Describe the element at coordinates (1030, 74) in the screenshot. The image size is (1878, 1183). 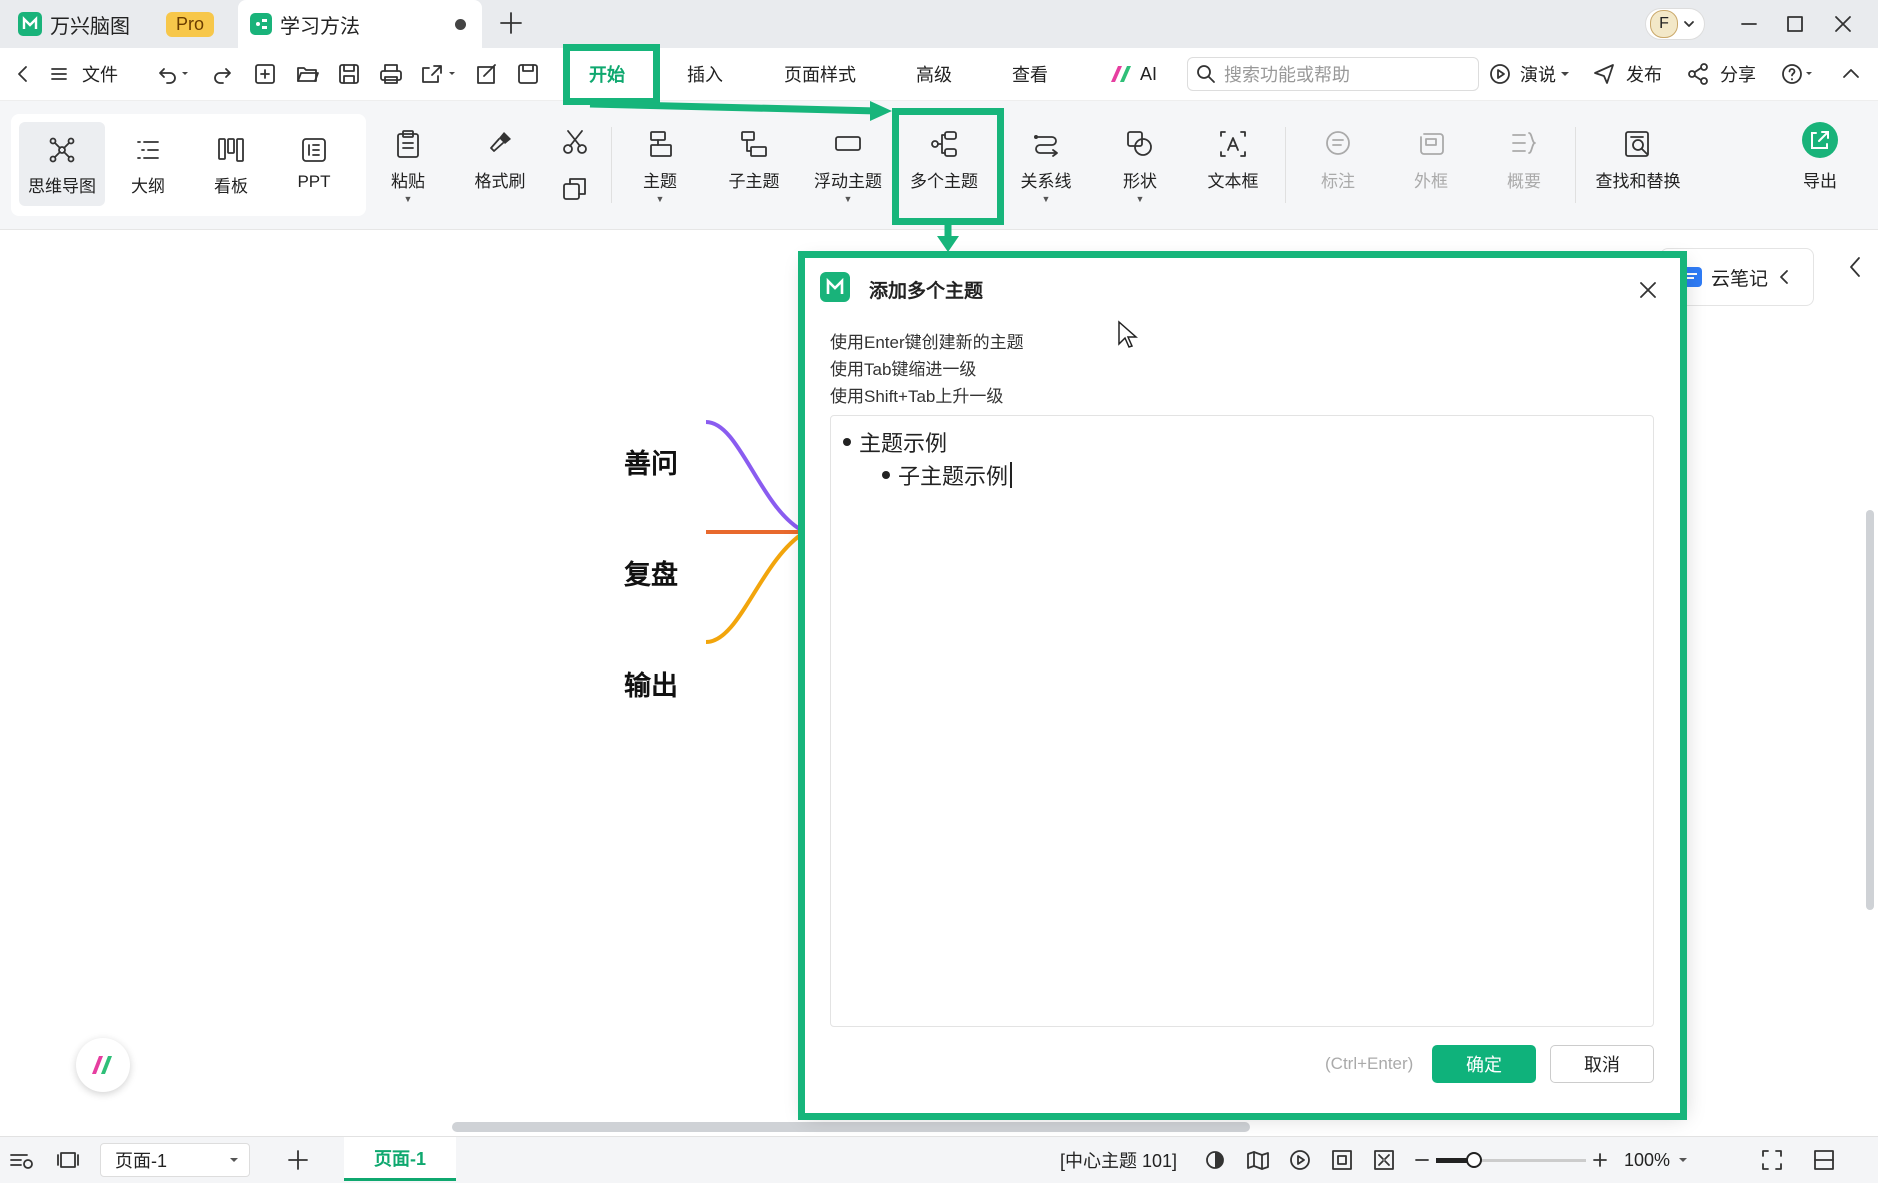
I see `tab-view: 查看` at that location.